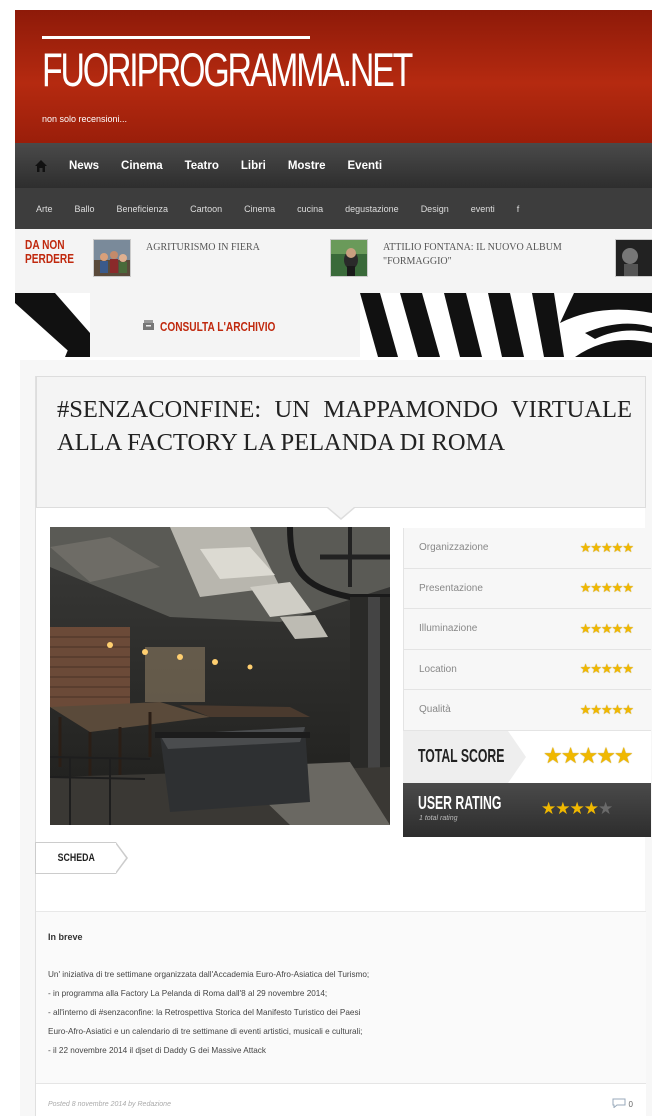 The width and height of the screenshot is (652, 1116). Describe the element at coordinates (217, 326) in the screenshot. I see `archive-label: CONSULTA L'ARCHIVIO` at that location.